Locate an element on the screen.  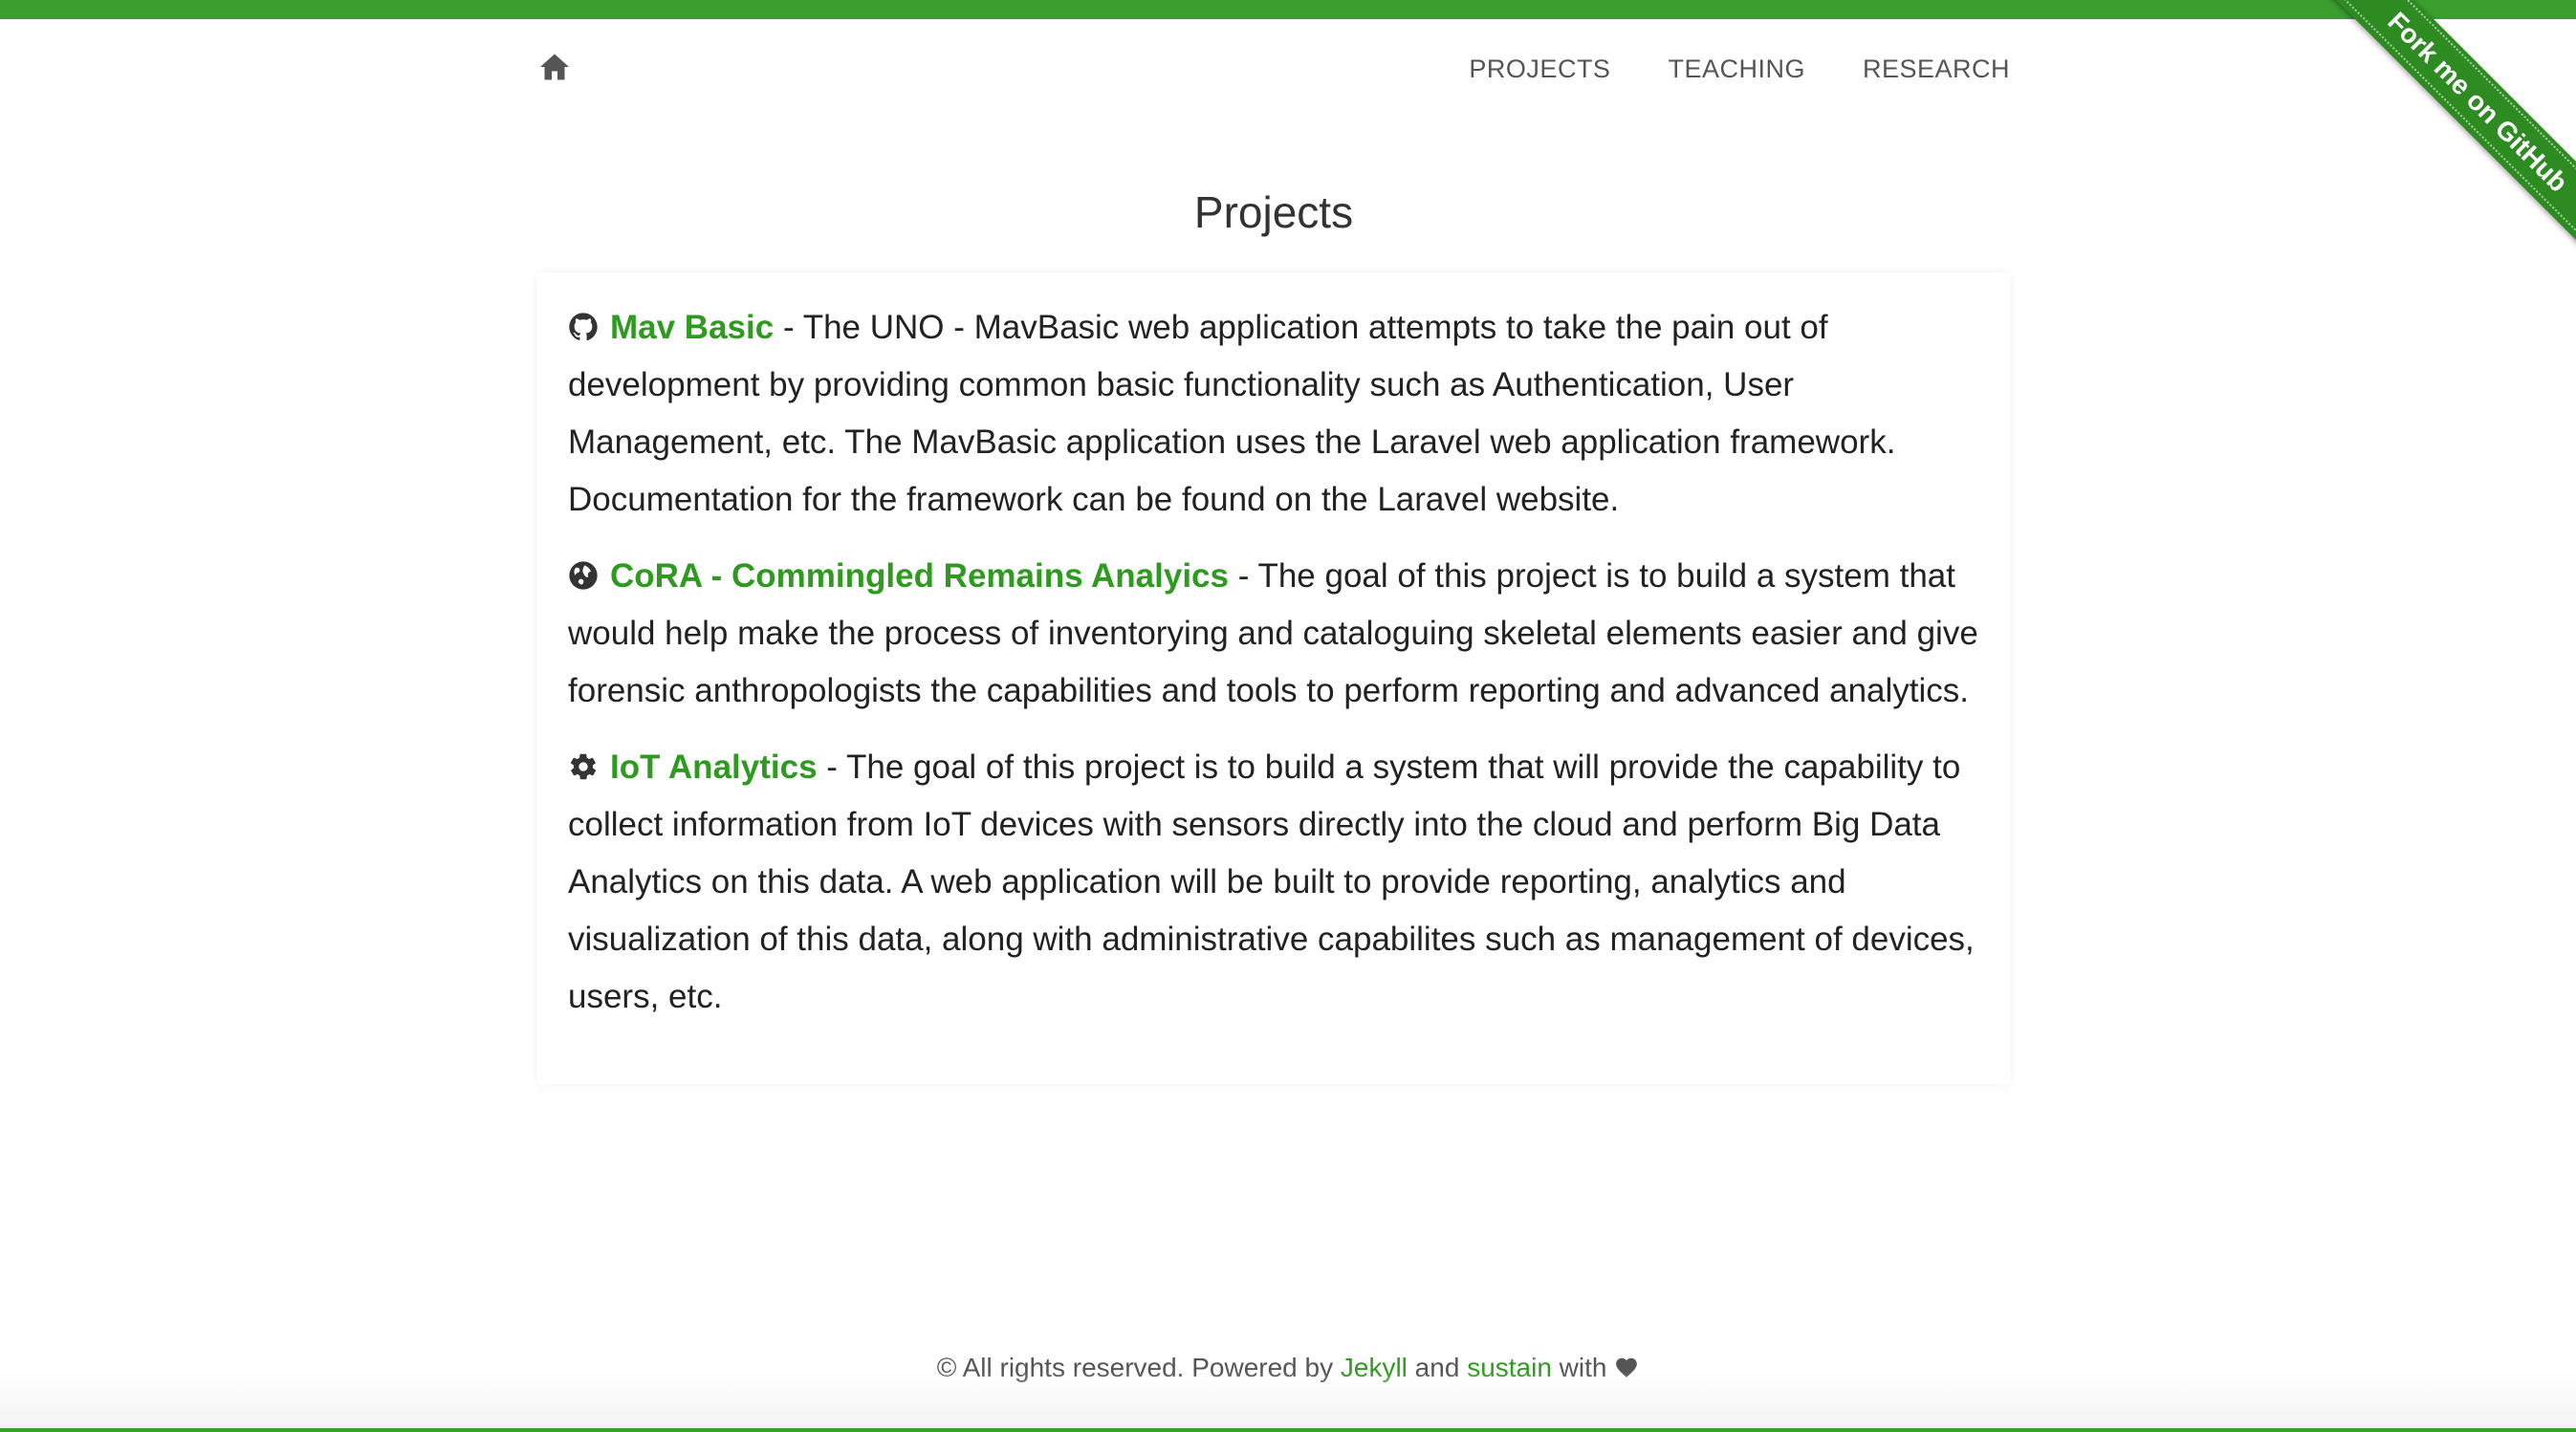
nav-teaching: TEACHING is located at coordinates (1736, 69).